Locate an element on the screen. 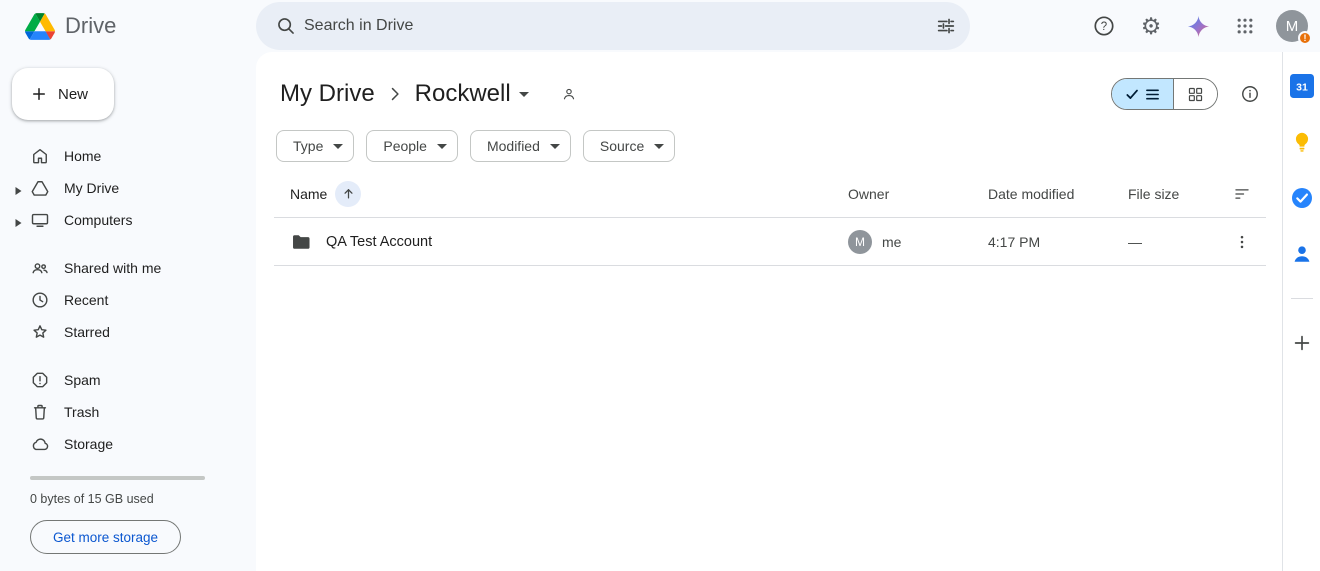  sidebar-item-trash: Trash is located at coordinates (126, 412).